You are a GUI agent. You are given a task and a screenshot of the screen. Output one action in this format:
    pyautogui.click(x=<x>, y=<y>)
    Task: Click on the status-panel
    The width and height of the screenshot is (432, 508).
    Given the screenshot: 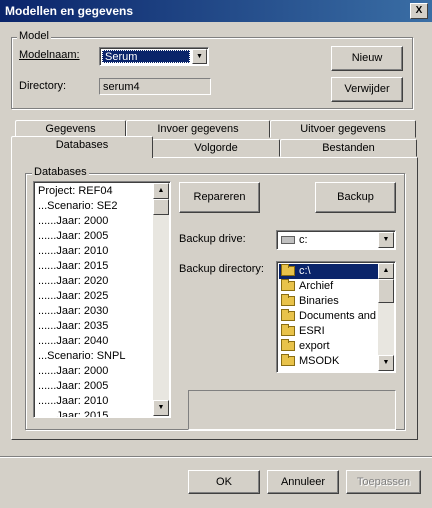 What is the action you would take?
    pyautogui.click(x=292, y=410)
    